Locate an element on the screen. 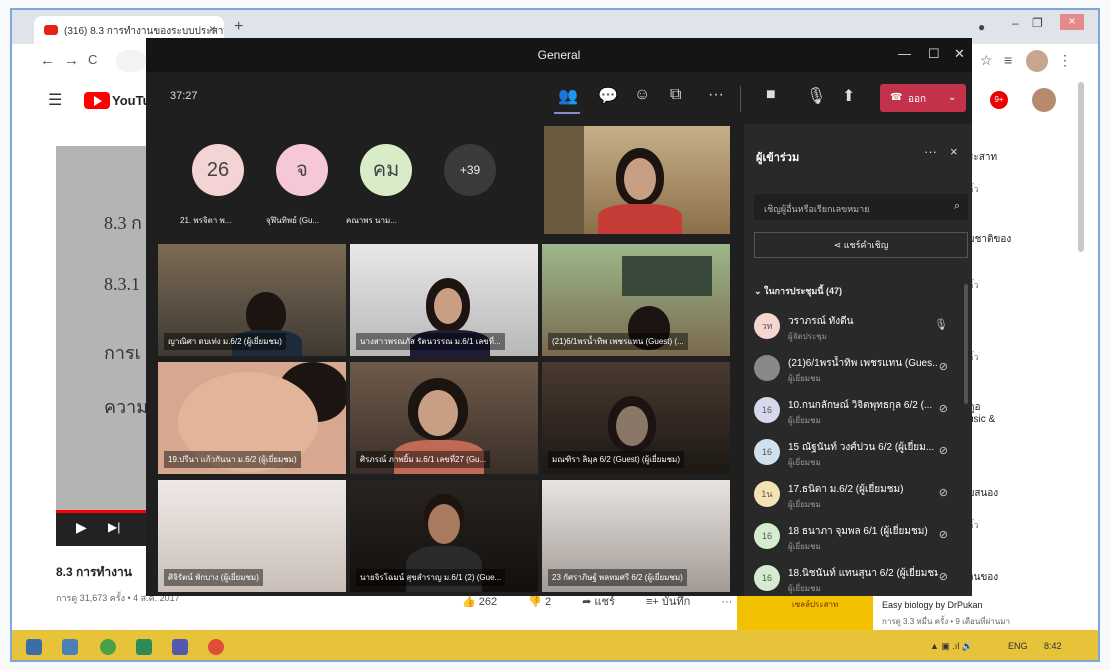  leave-dropdown-icon: ⌄ is located at coordinates (952, 97).